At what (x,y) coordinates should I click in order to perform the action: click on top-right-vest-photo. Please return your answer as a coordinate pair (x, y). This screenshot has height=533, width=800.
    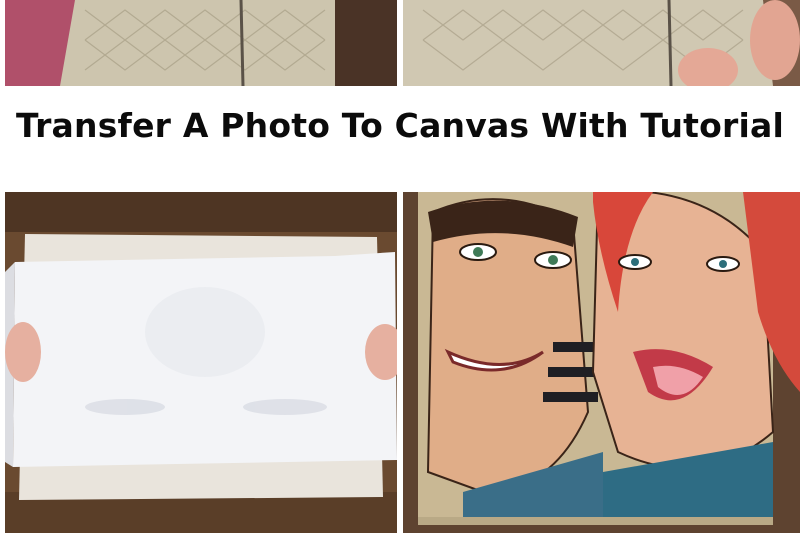
    Looking at the image, I should click on (601, 43).